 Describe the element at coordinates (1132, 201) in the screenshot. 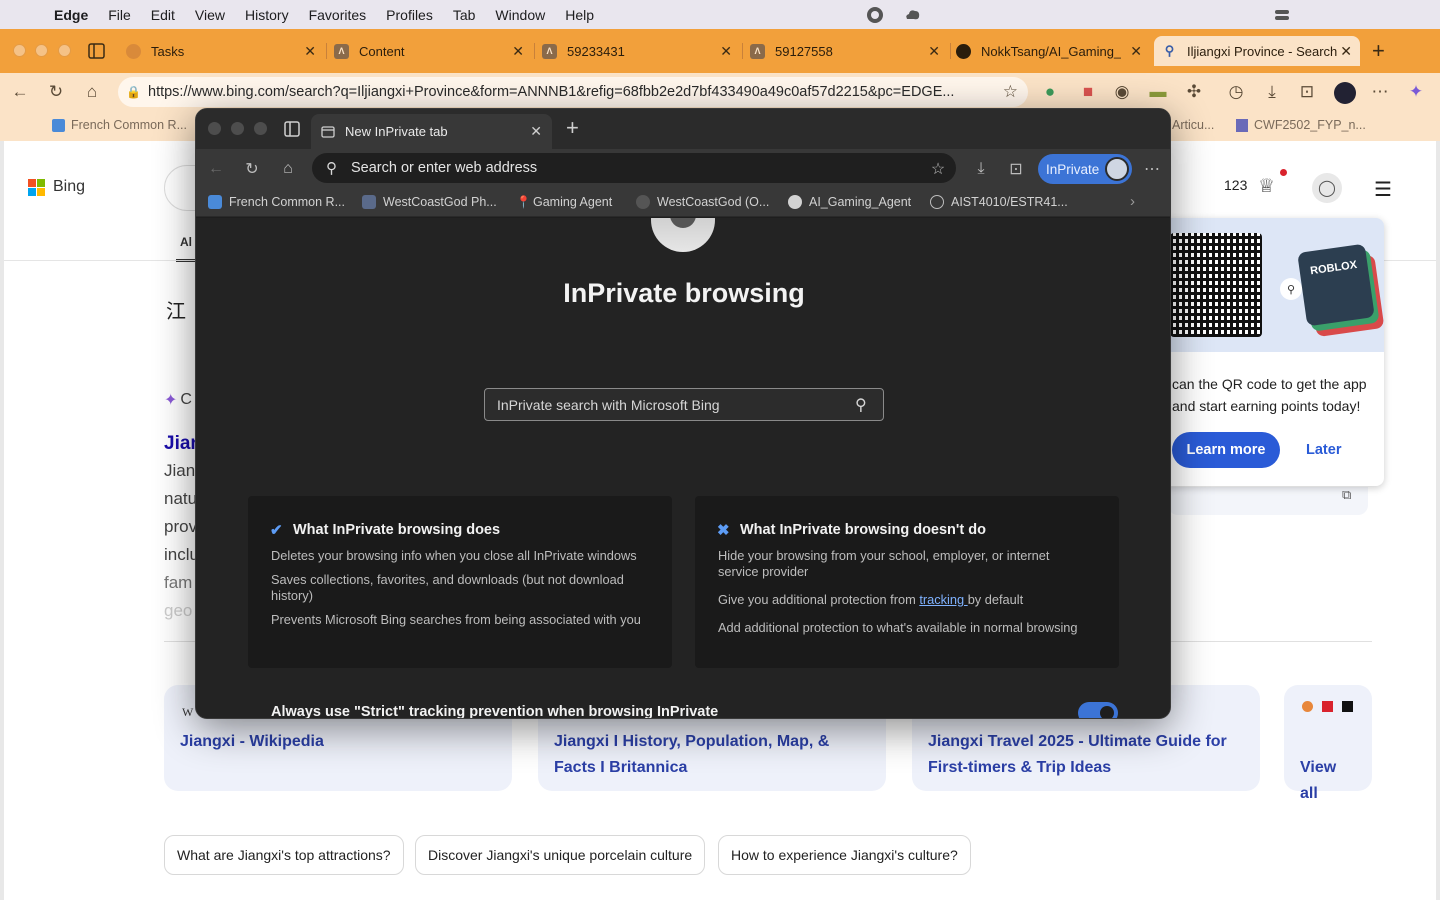

I see `chevron-right-icon: ›` at that location.